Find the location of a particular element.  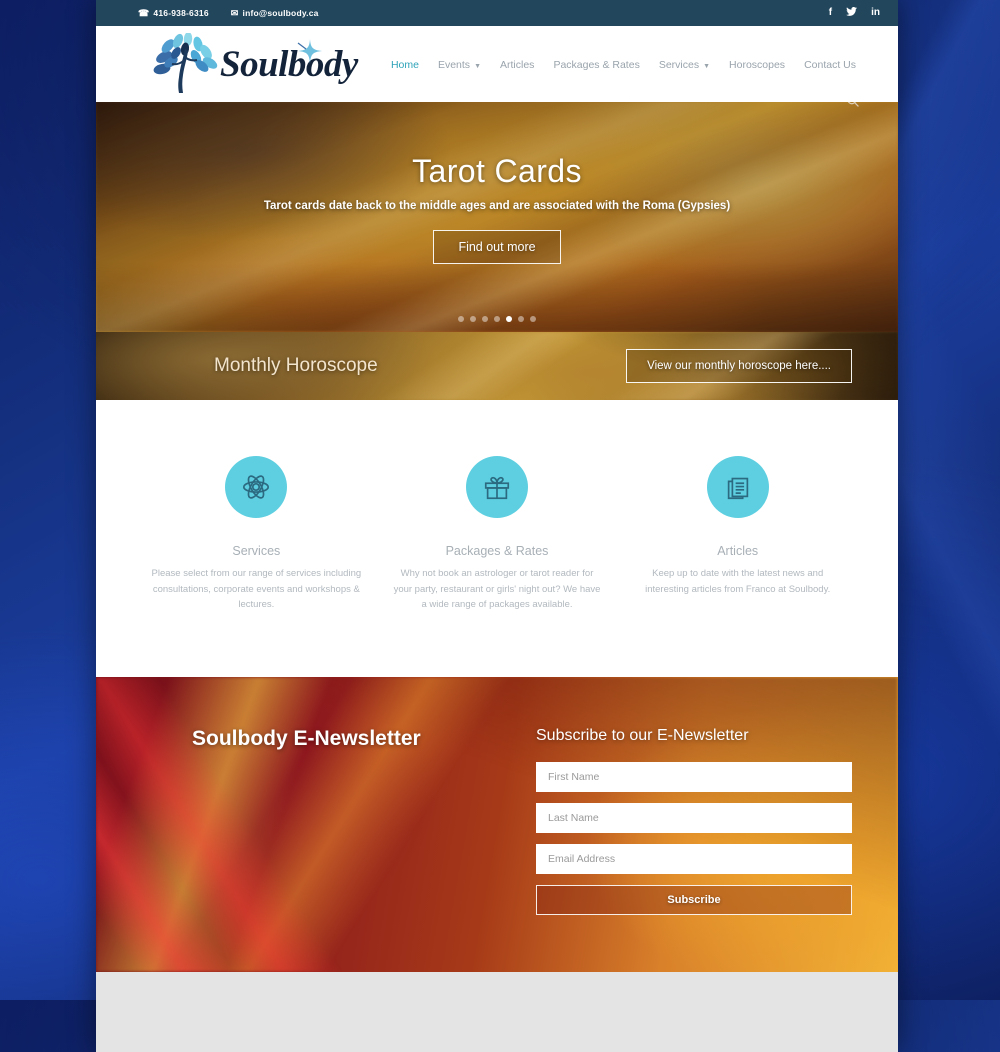

email-contact: ✉ info@soulbody.ca is located at coordinates (275, 13).